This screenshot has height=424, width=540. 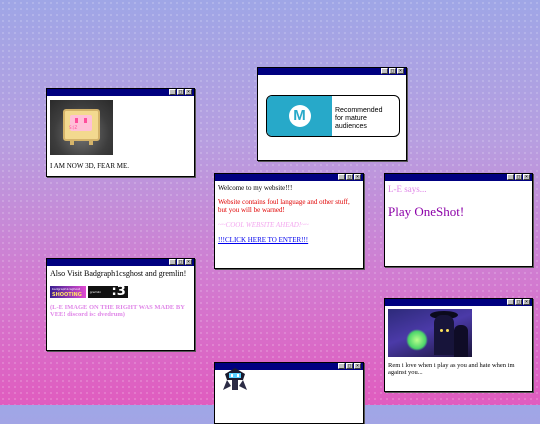 What do you see at coordinates (118, 291) in the screenshot?
I see `banner2-big: :3` at bounding box center [118, 291].